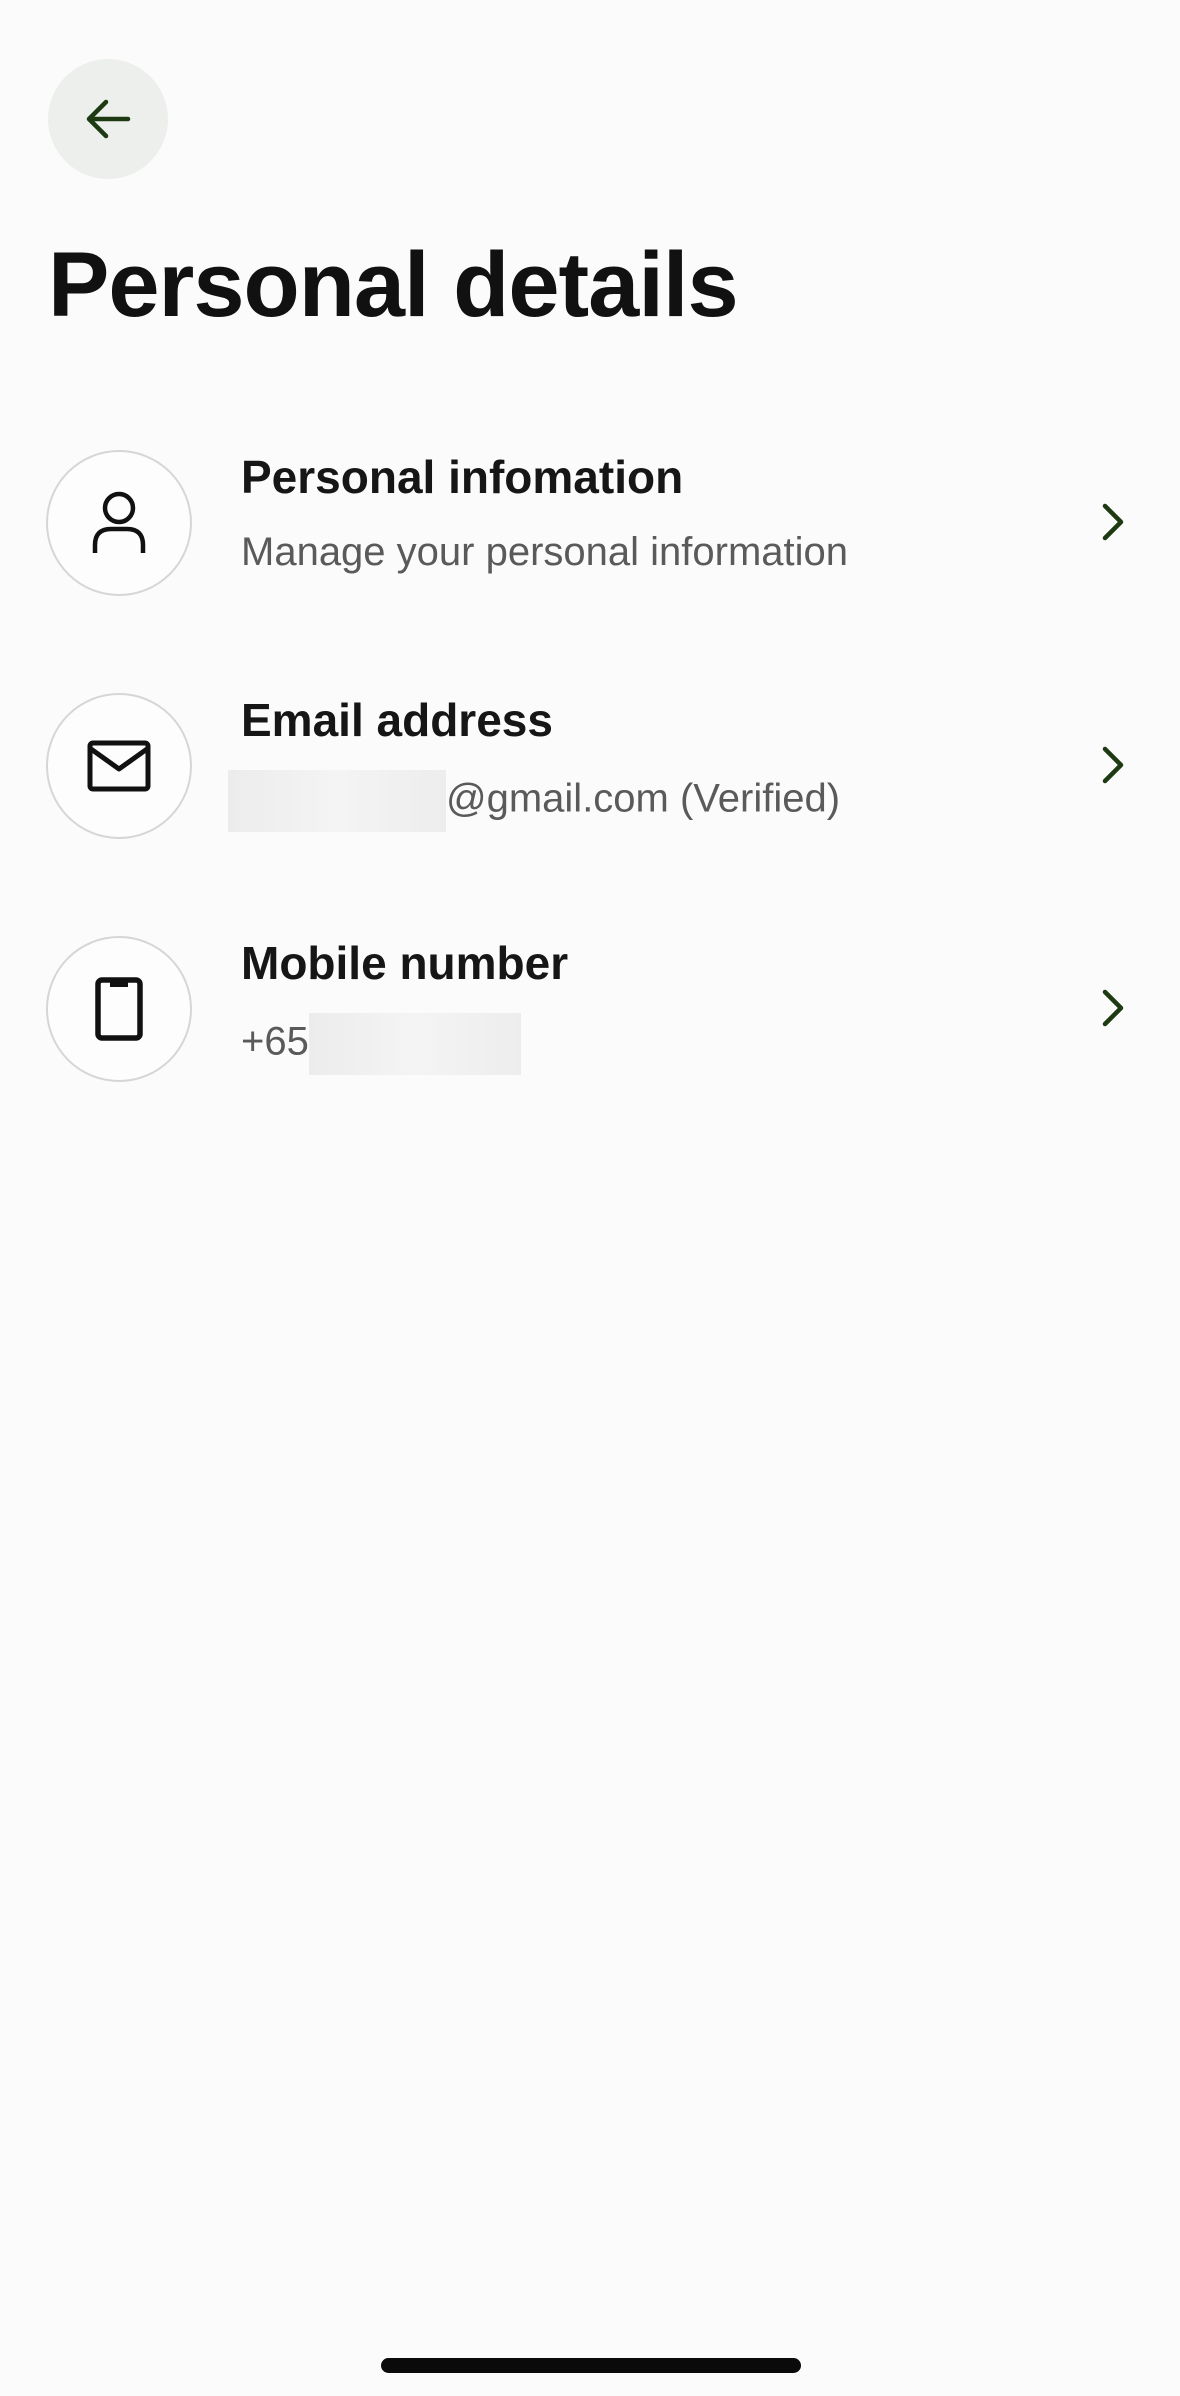  I want to click on mobile-number-item: Mobile number +65, so click(590, 1008).